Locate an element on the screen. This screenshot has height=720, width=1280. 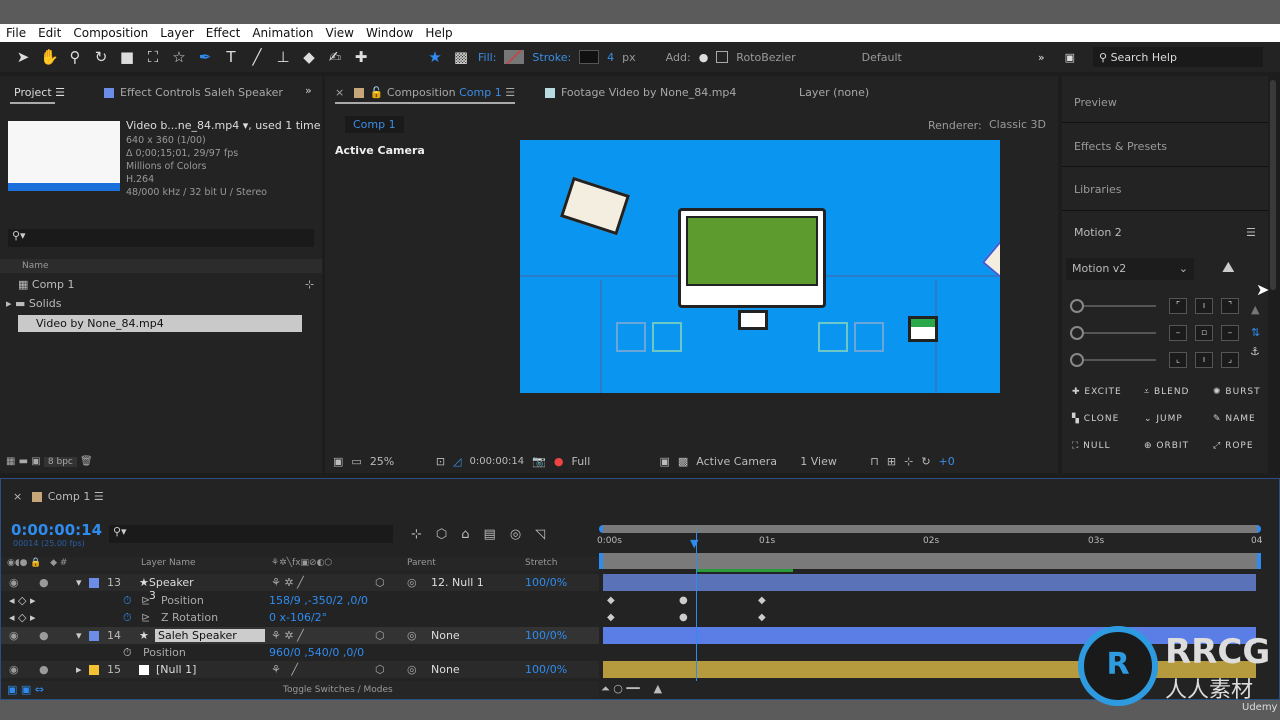
work-area-bar is located at coordinates (930, 561).